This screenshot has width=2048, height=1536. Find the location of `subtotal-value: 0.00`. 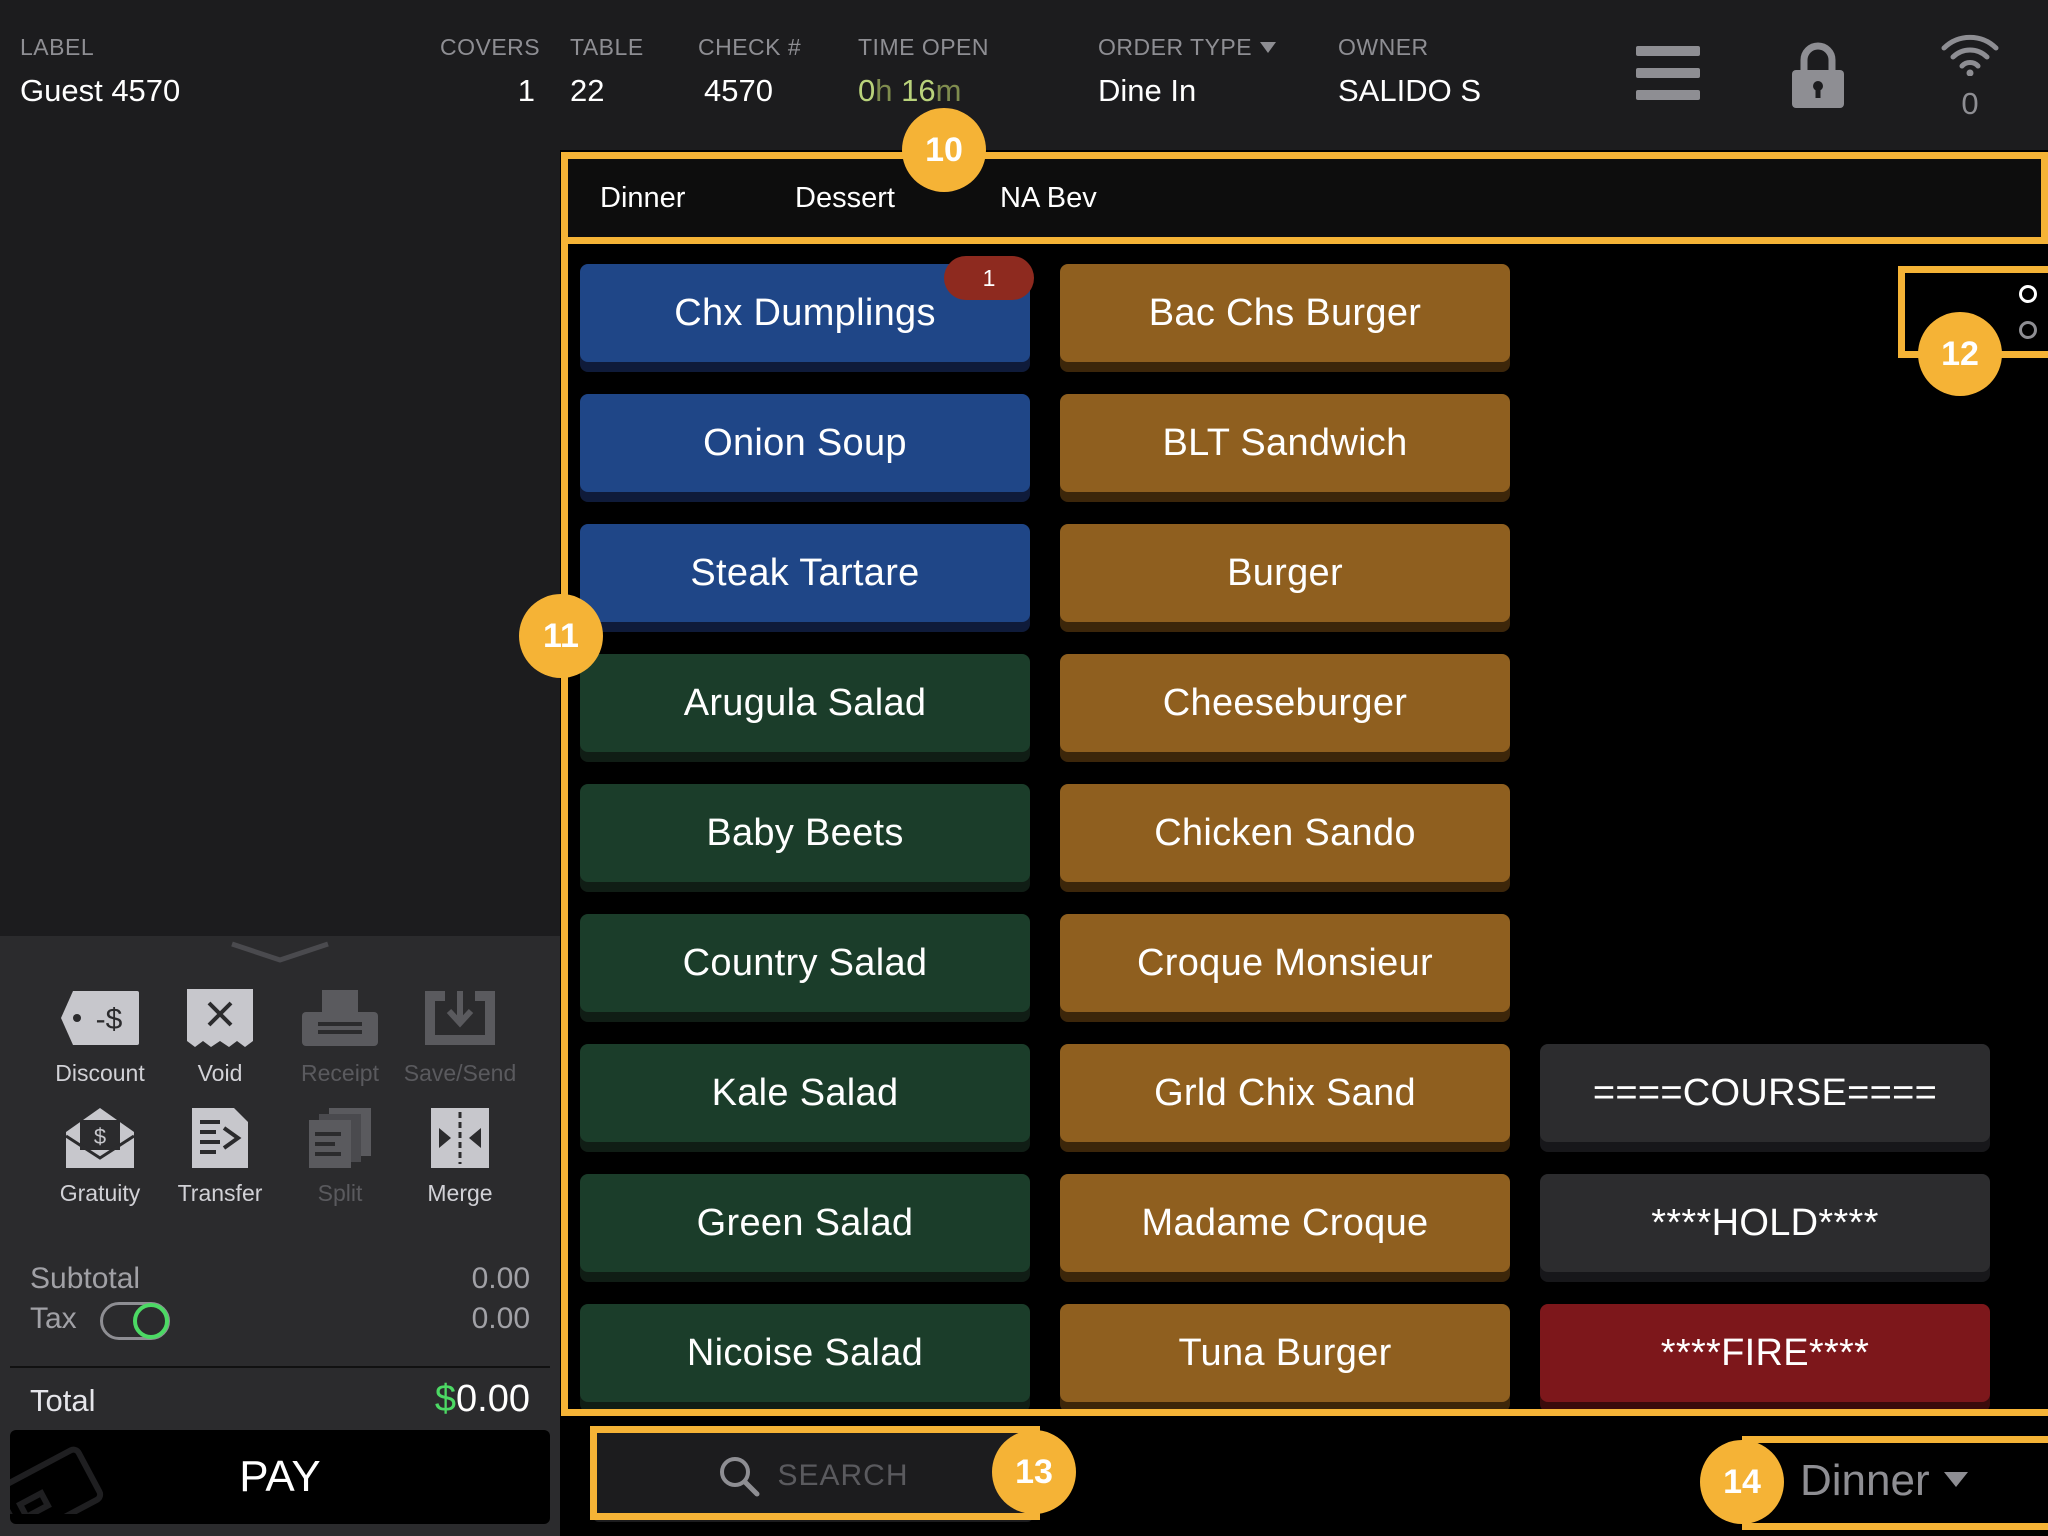

subtotal-value: 0.00 is located at coordinates (500, 1278).